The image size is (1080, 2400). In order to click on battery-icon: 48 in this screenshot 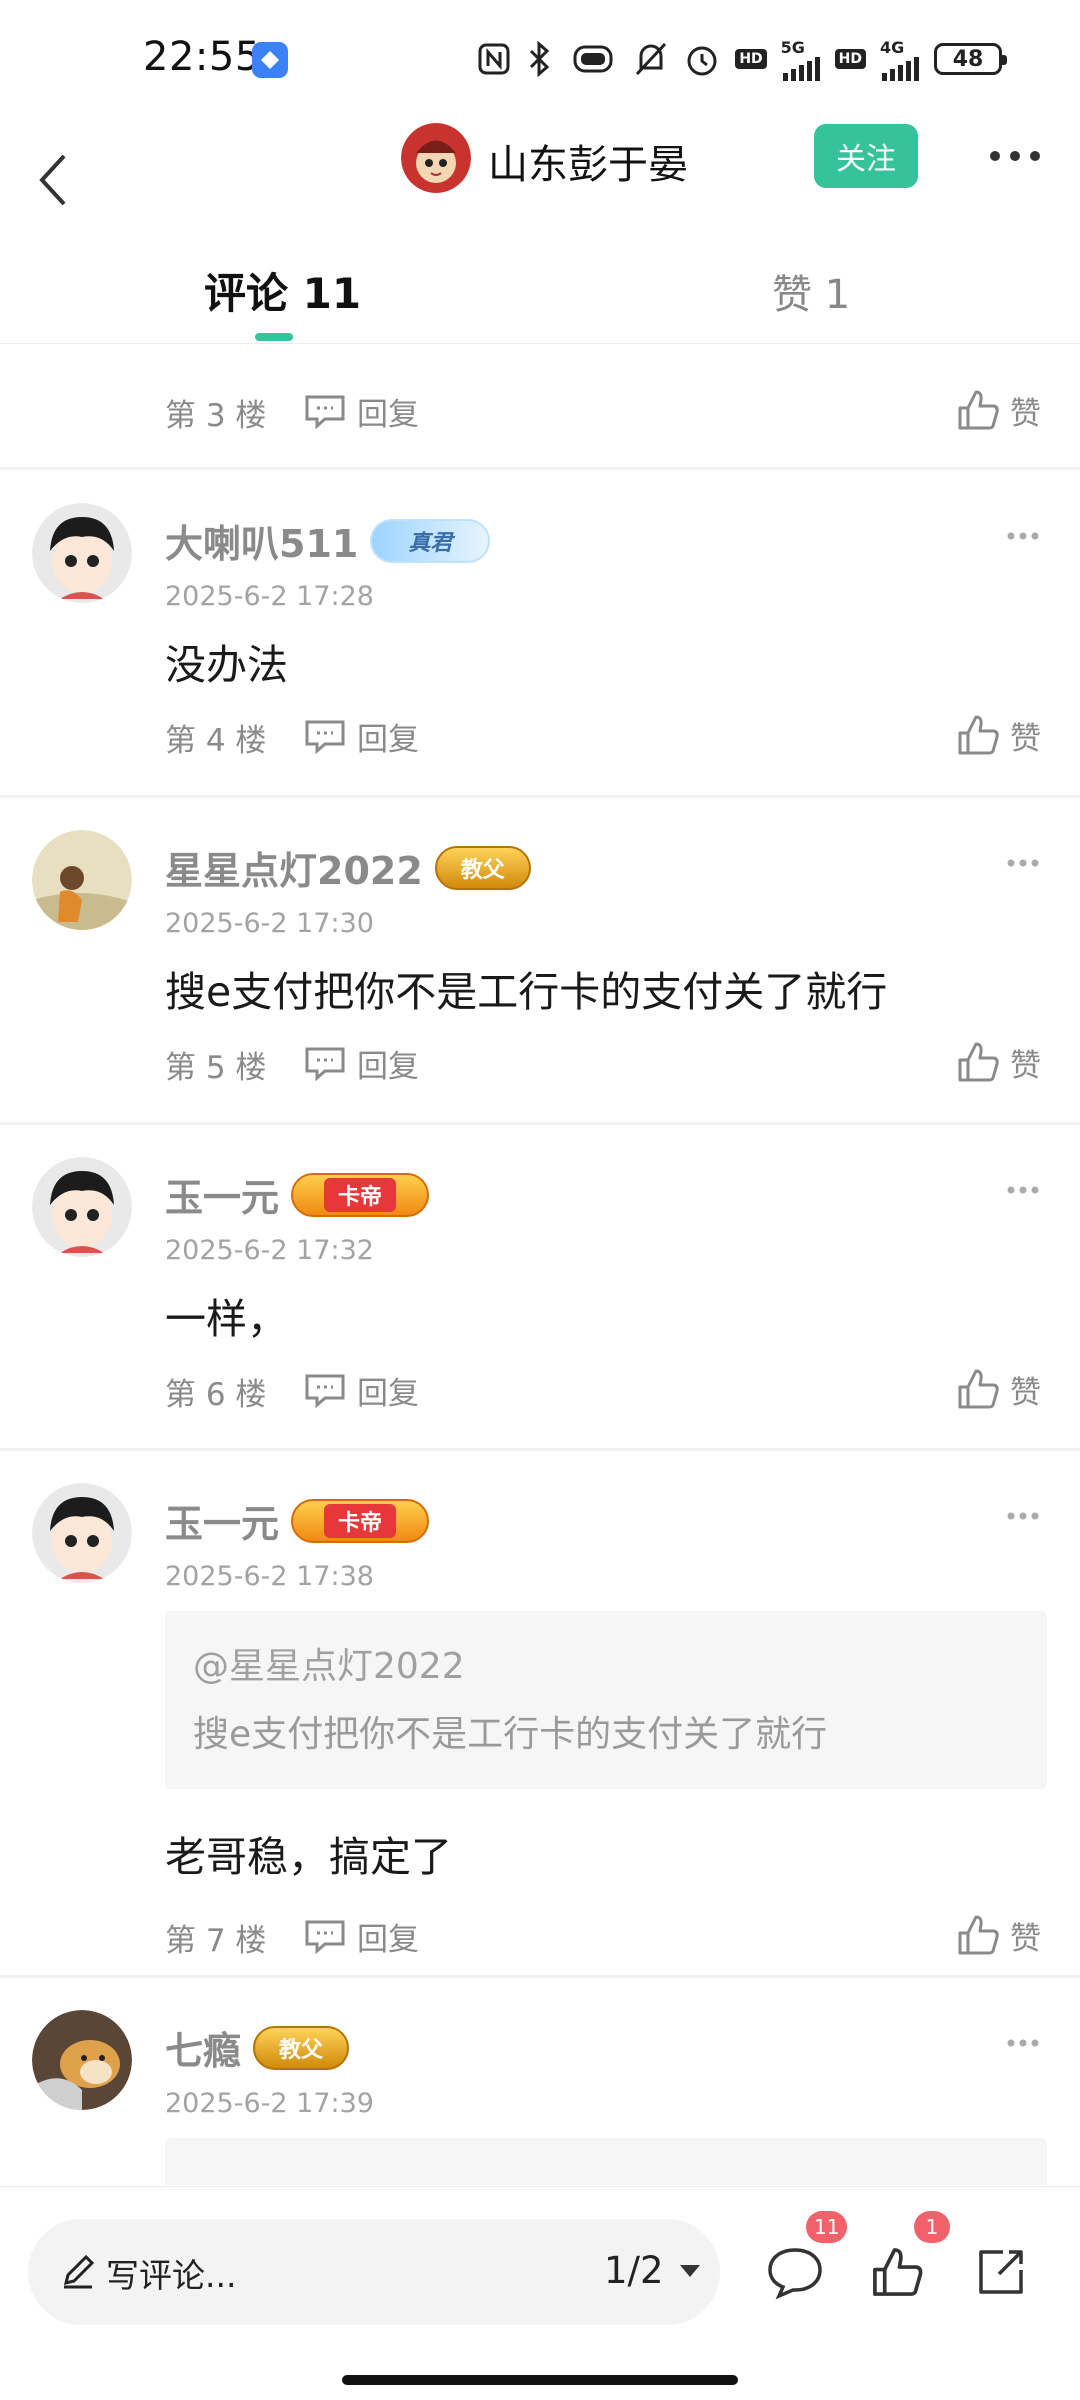, I will do `click(970, 59)`.